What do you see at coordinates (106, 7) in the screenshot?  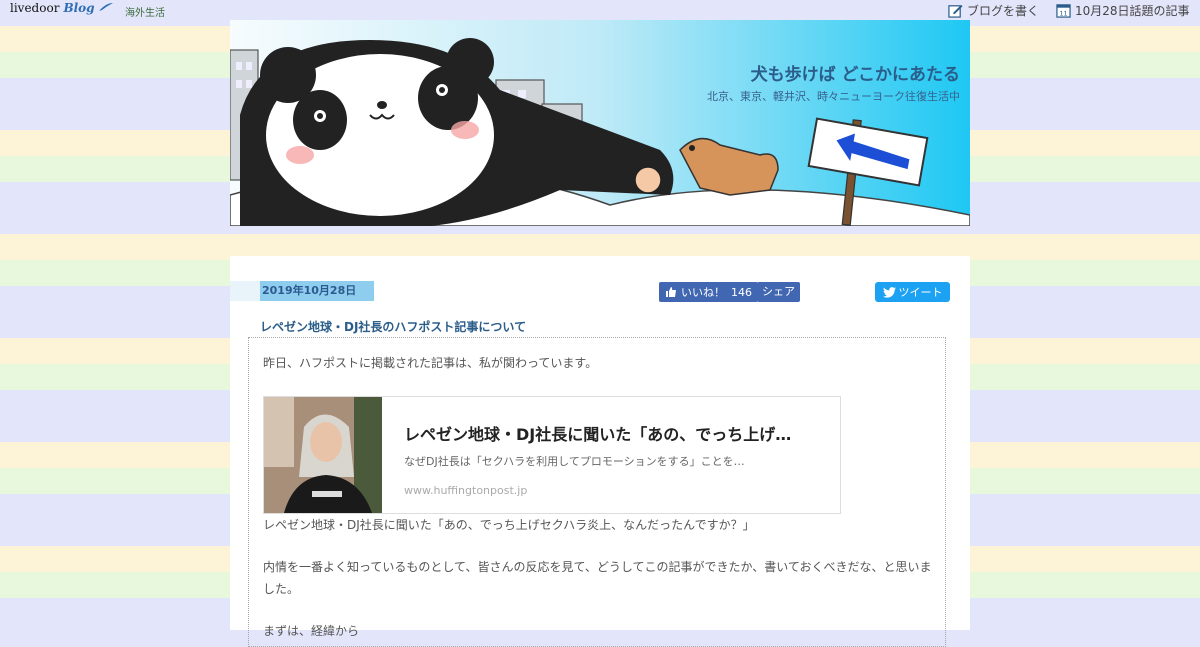 I see `feather-icon` at bounding box center [106, 7].